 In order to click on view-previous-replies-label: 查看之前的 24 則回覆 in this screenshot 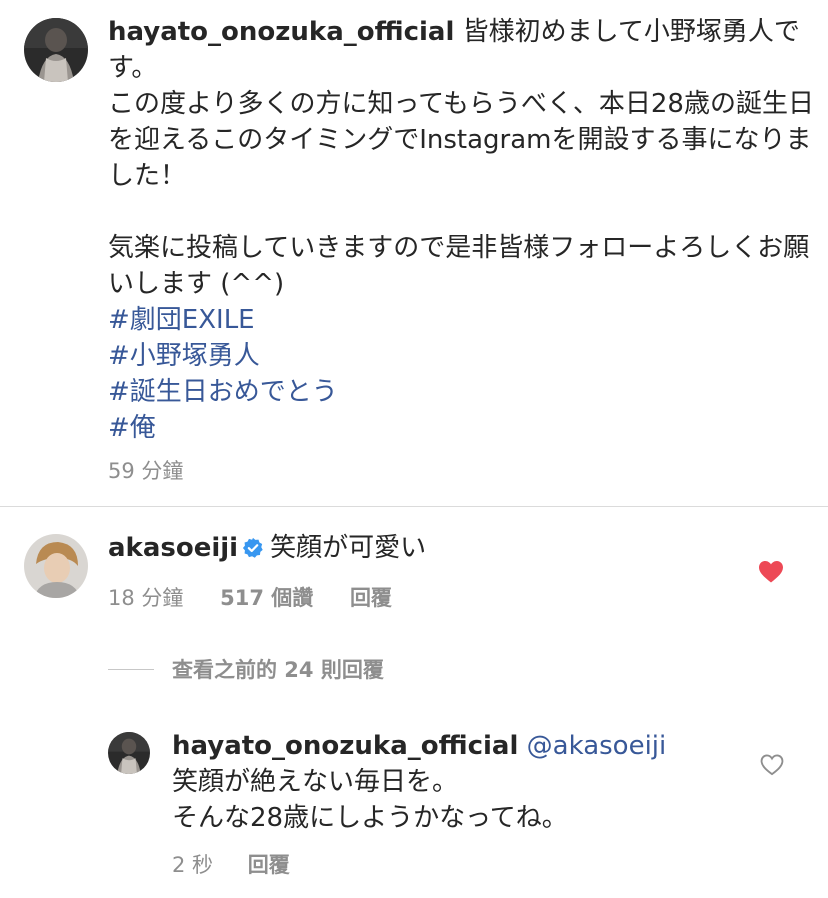, I will do `click(278, 670)`.